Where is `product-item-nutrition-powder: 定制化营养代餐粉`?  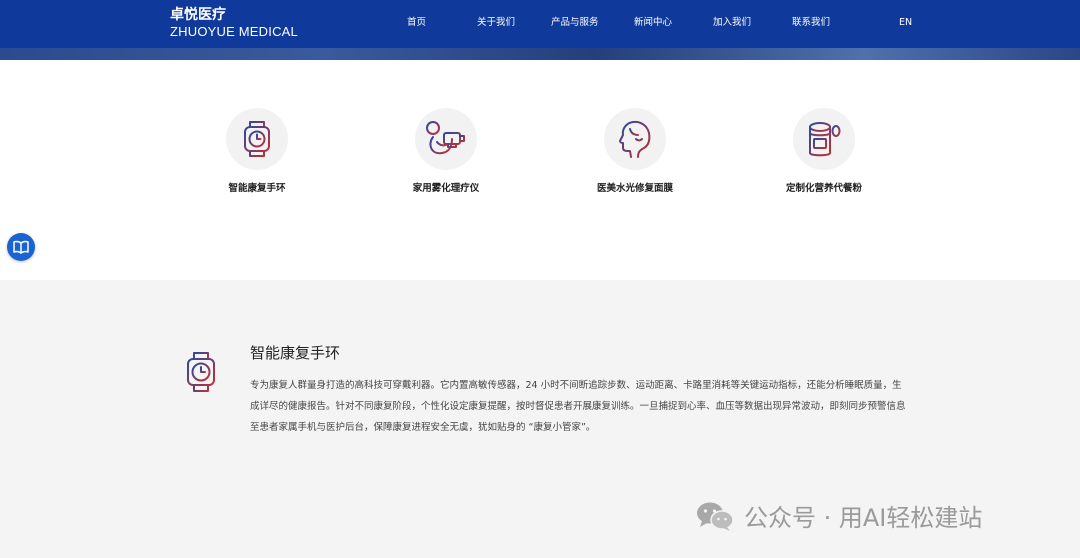
product-item-nutrition-powder: 定制化营养代餐粉 is located at coordinates (824, 151).